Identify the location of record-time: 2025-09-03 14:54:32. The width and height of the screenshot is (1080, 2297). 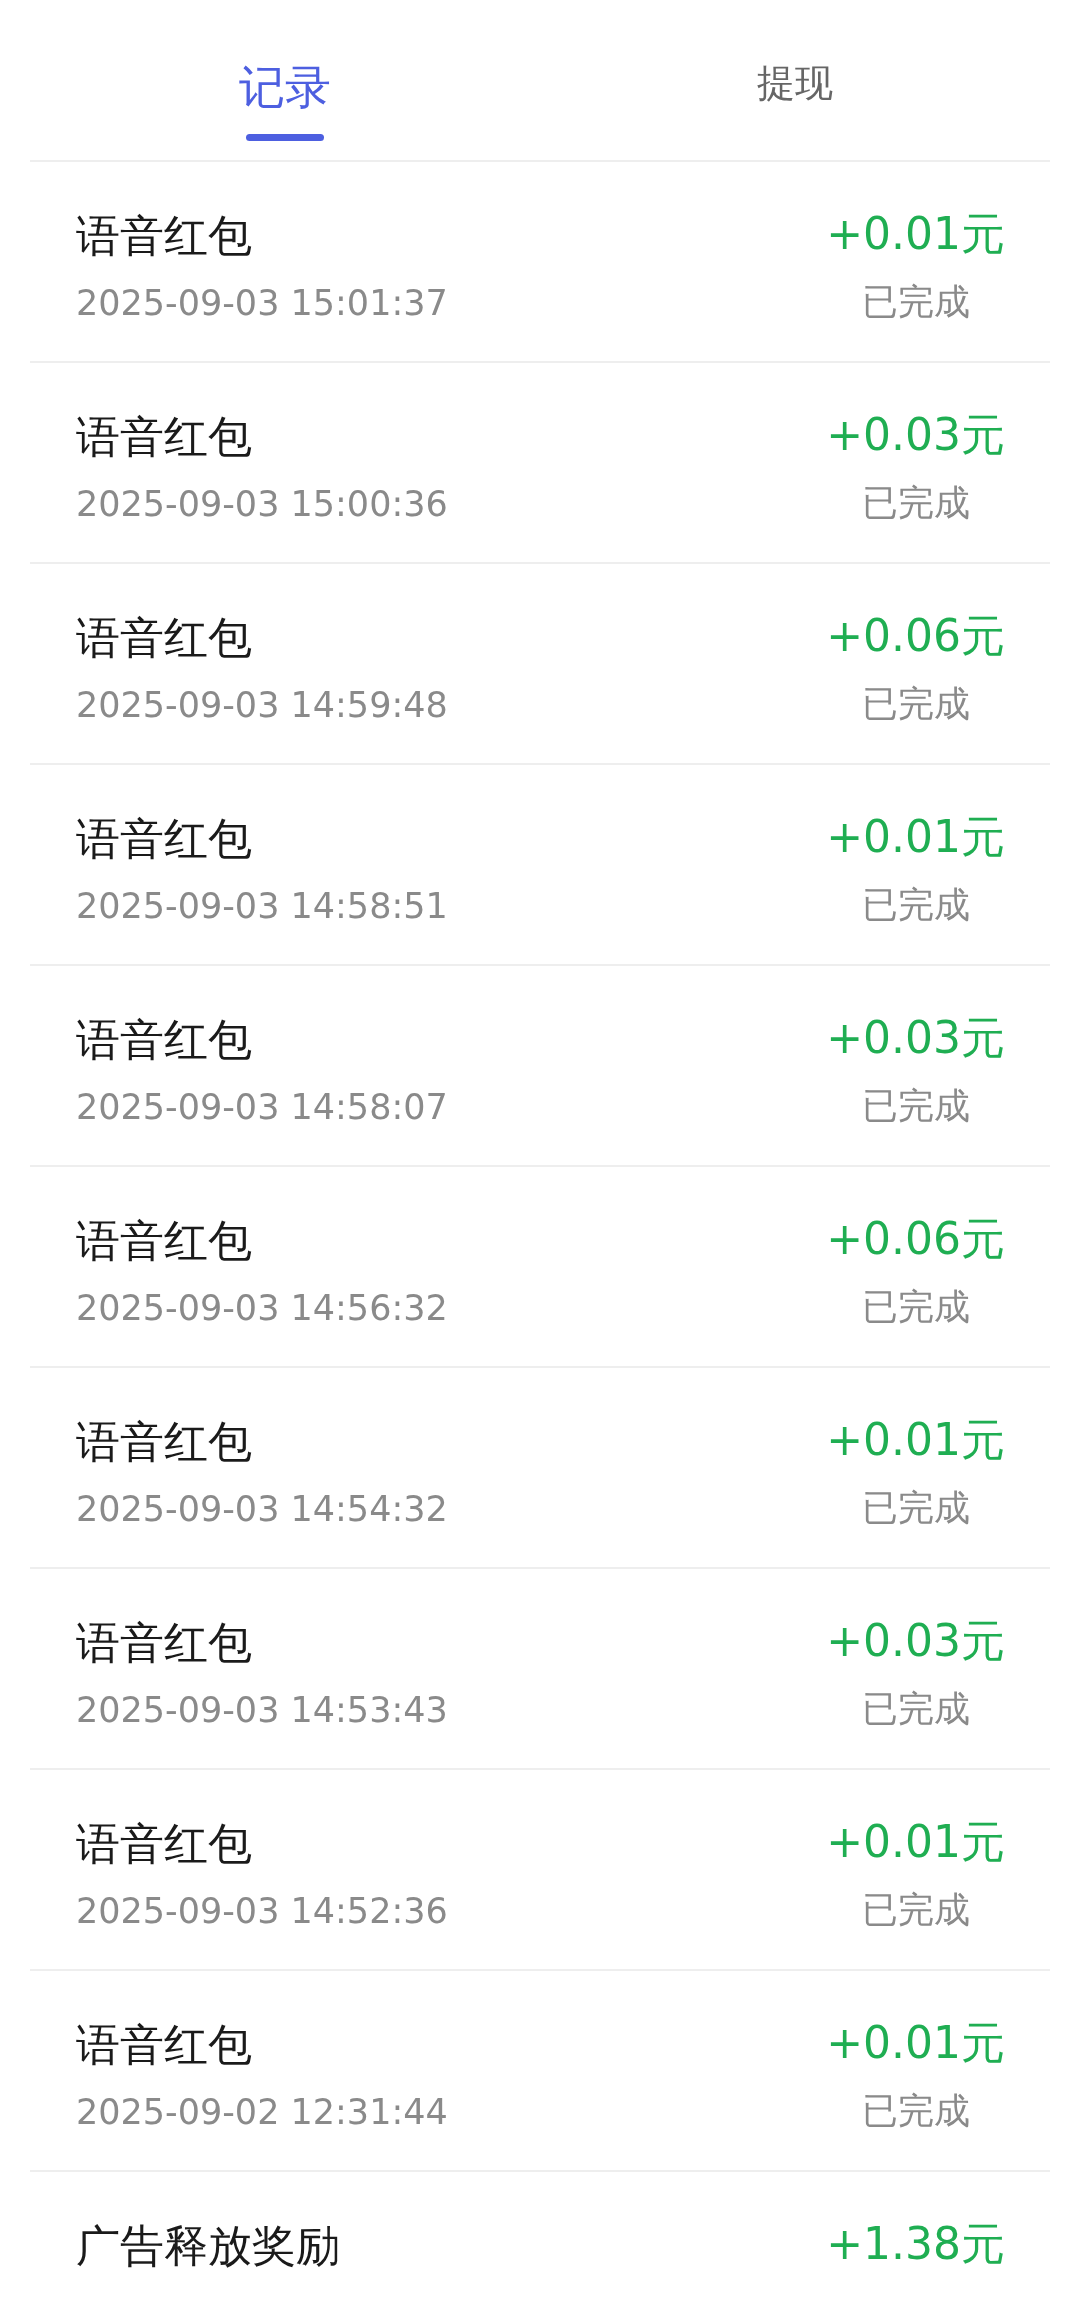
(262, 1509).